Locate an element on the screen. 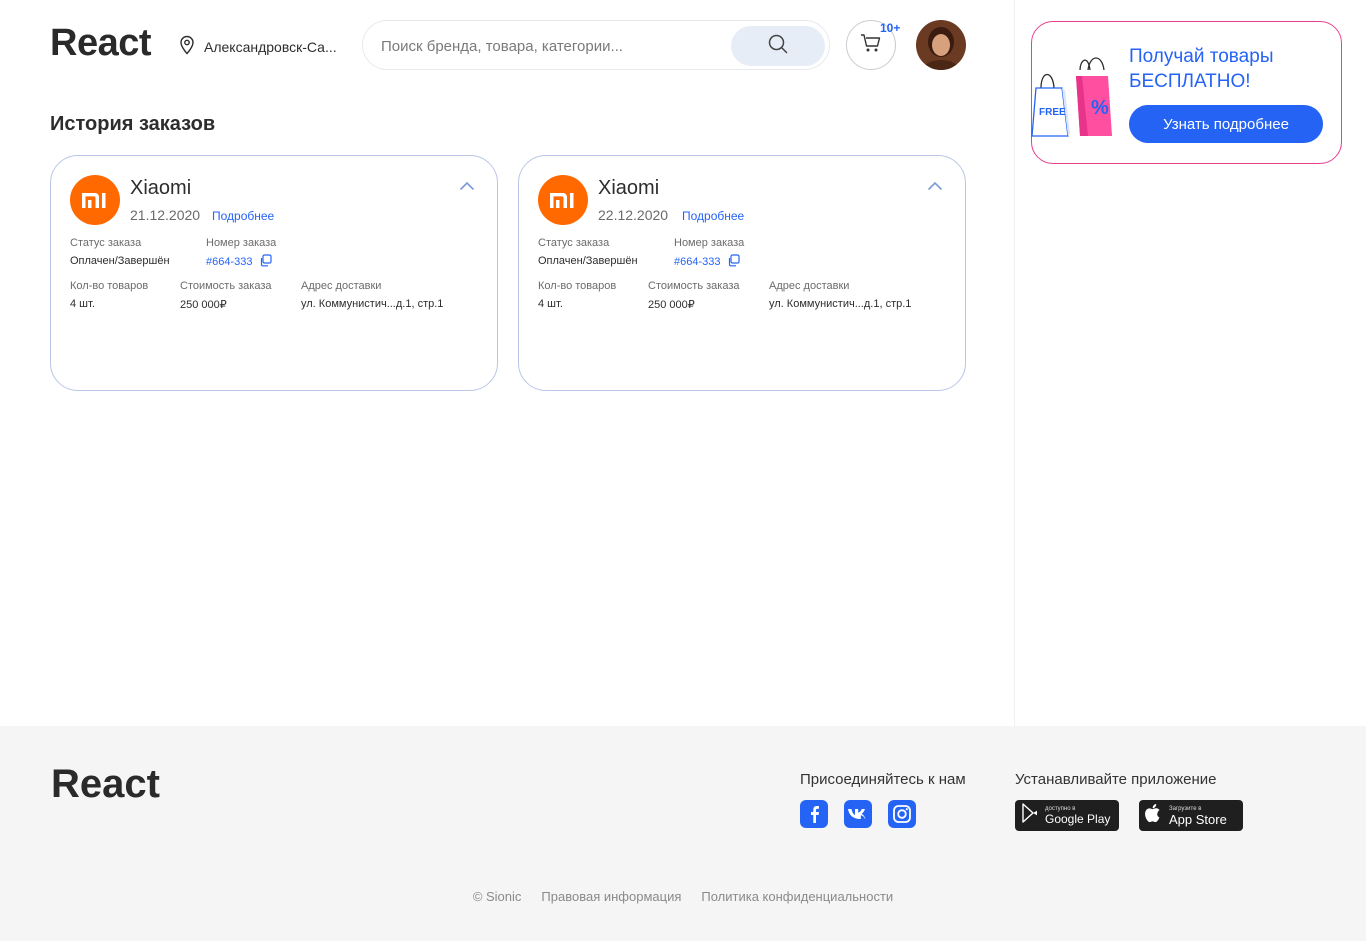 The width and height of the screenshot is (1366, 941). search-bar is located at coordinates (596, 45).